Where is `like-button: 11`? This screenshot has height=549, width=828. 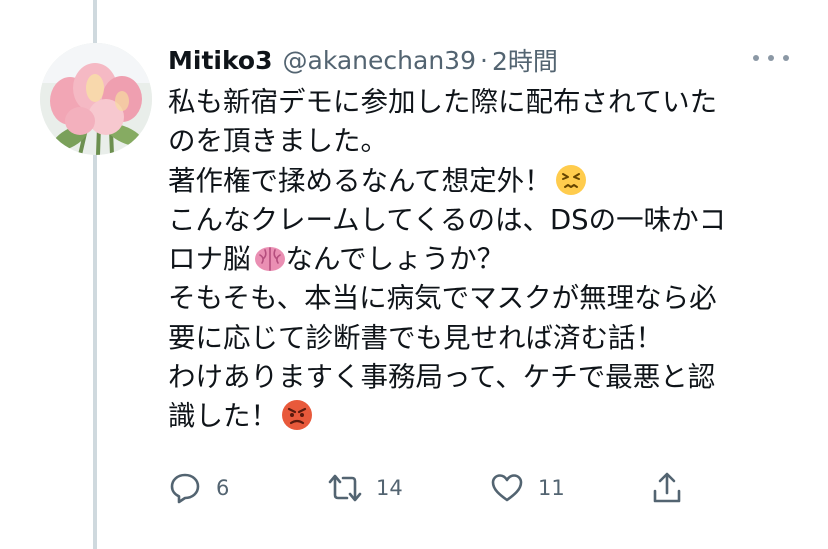 like-button: 11 is located at coordinates (527, 488).